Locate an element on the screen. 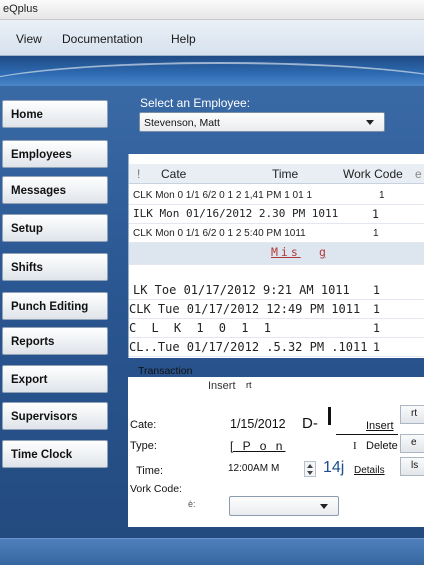 The height and width of the screenshot is (565, 424). table-row: Mis g is located at coordinates (276, 254).